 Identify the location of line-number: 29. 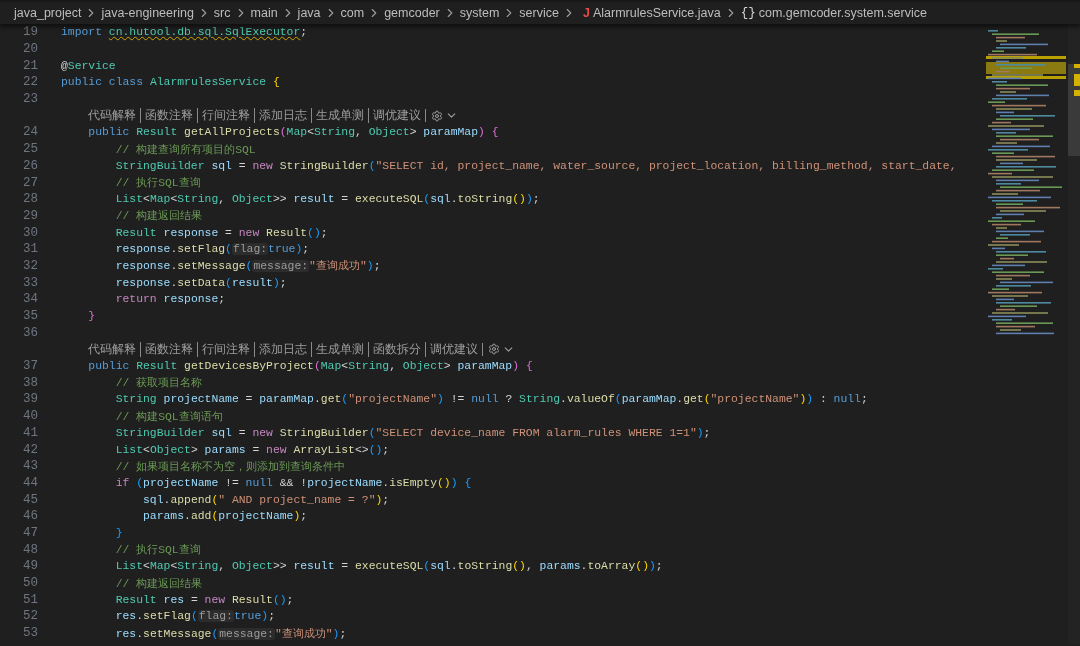
(30, 215).